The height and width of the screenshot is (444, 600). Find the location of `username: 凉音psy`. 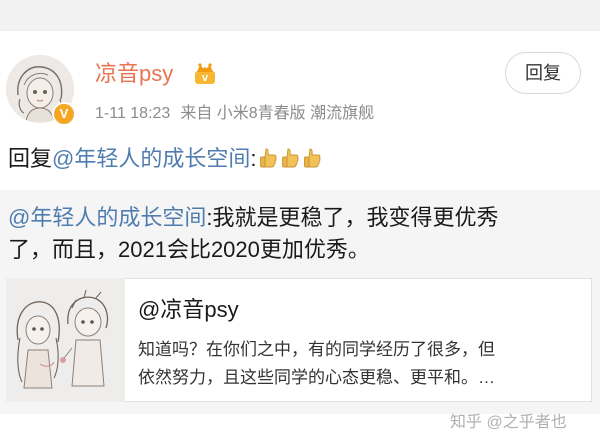

username: 凉音psy is located at coordinates (134, 74).